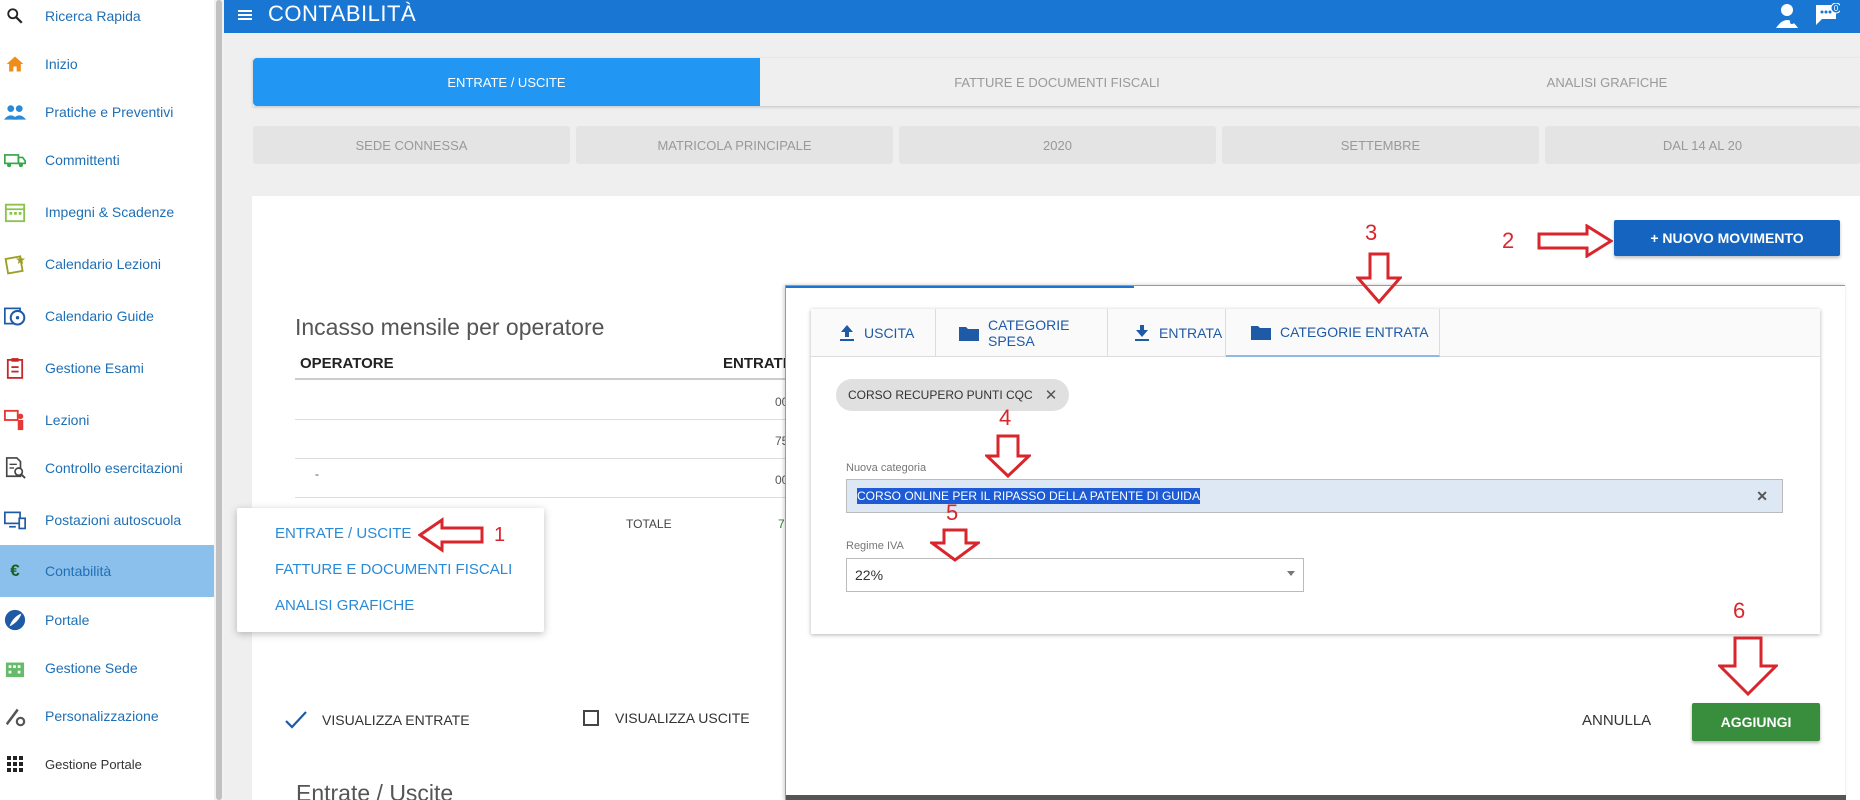  I want to click on calendar-icon, so click(15, 212).